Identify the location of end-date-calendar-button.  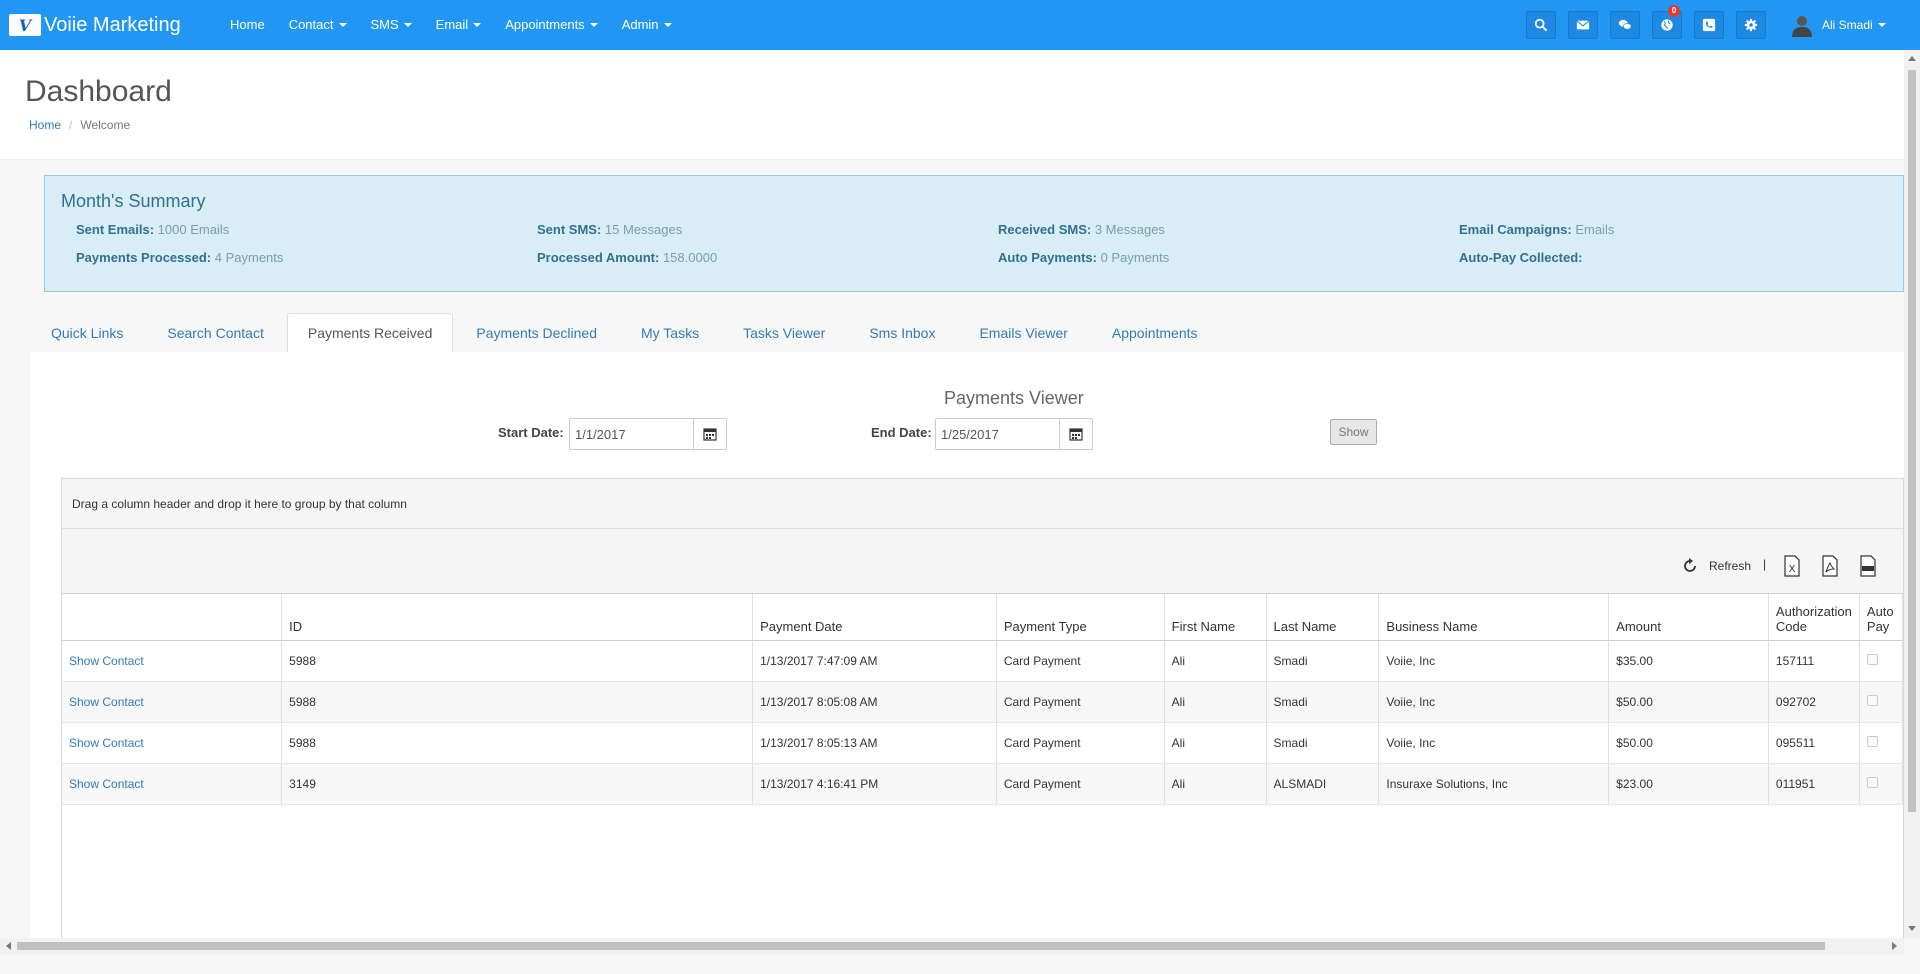
(1076, 434).